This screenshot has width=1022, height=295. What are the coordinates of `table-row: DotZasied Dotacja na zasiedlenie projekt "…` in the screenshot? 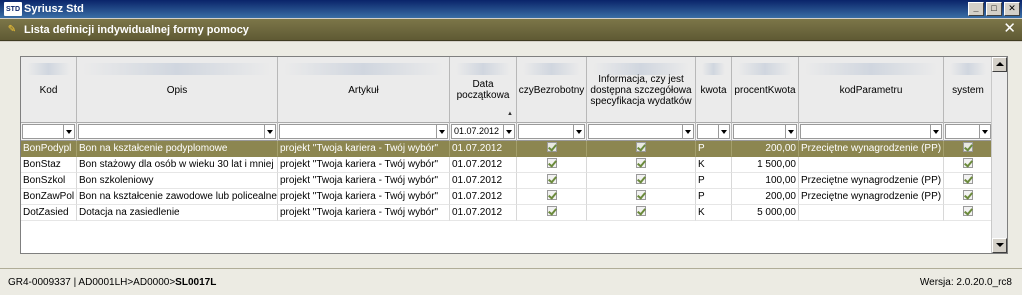 It's located at (507, 213).